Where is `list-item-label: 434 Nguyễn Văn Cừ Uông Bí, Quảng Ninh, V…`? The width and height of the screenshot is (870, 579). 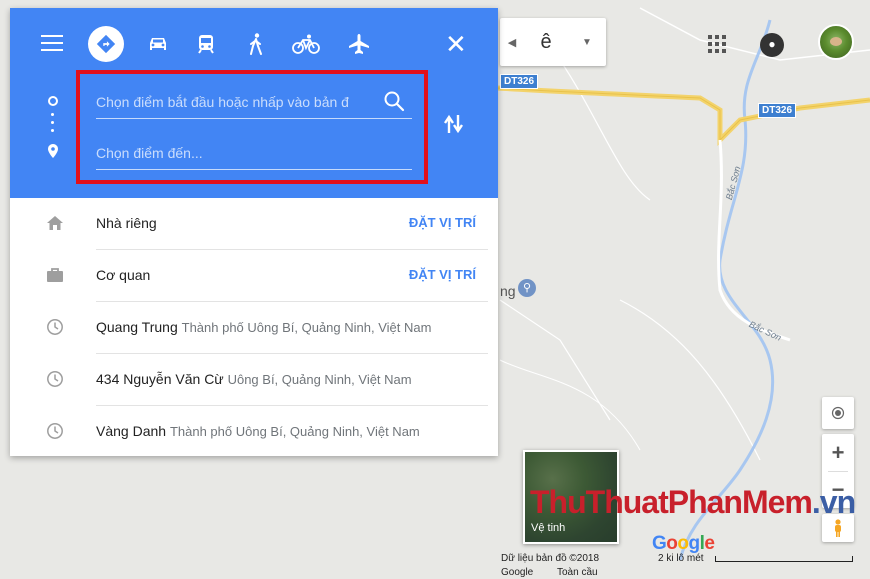
list-item-label: 434 Nguyễn Văn Cừ Uông Bí, Quảng Ninh, V… is located at coordinates (254, 379).